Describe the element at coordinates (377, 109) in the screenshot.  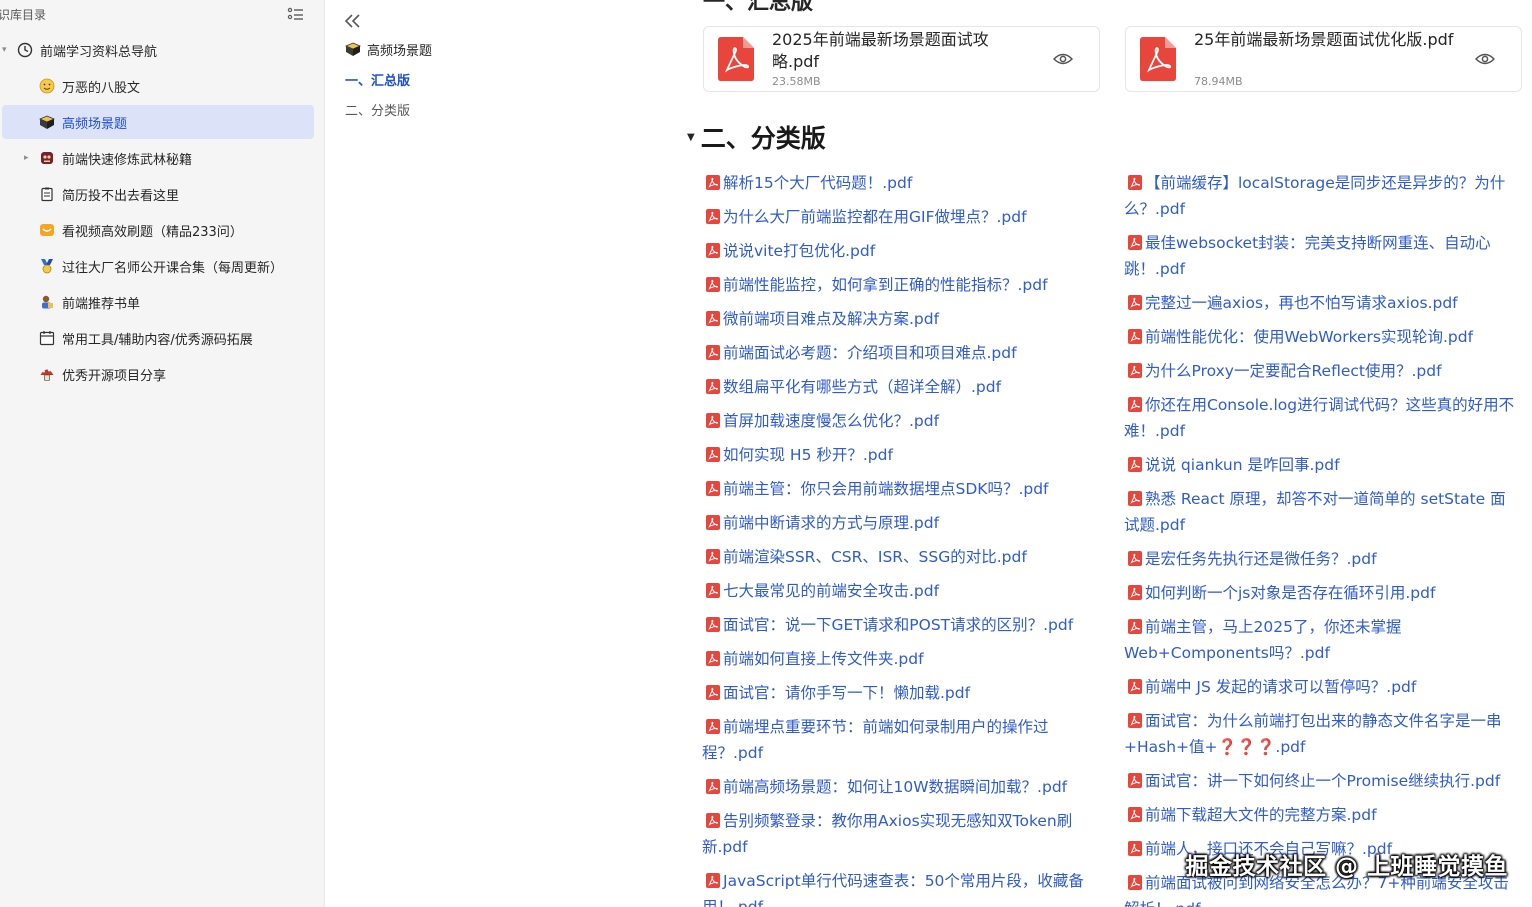
I see `outline-link-category: 二、分类版` at that location.